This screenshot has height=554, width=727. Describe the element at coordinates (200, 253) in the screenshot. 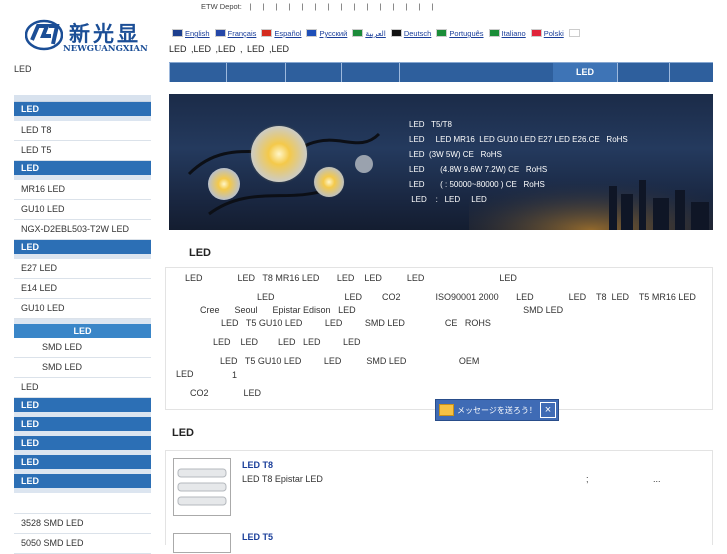

I see `intro-title: LED` at that location.